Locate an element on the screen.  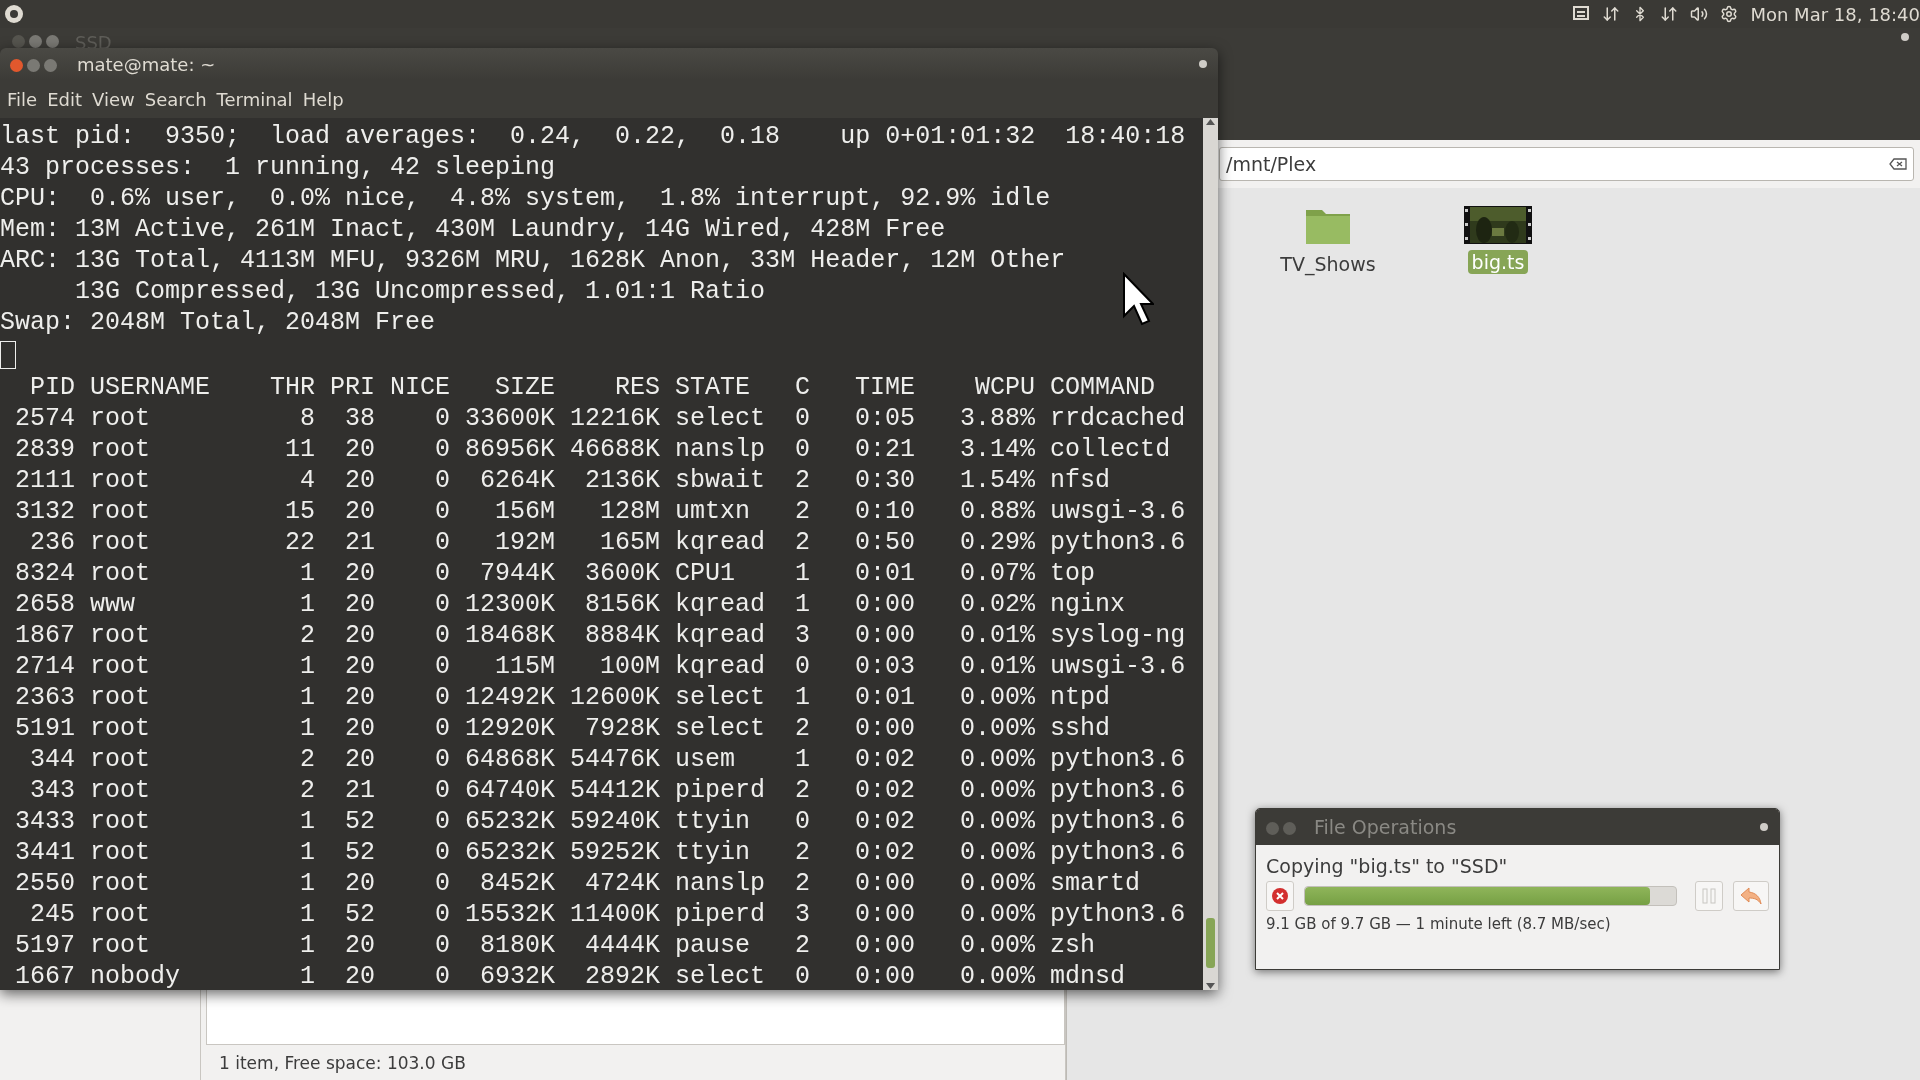
location-field: /mnt/Plex is located at coordinates (1566, 164).